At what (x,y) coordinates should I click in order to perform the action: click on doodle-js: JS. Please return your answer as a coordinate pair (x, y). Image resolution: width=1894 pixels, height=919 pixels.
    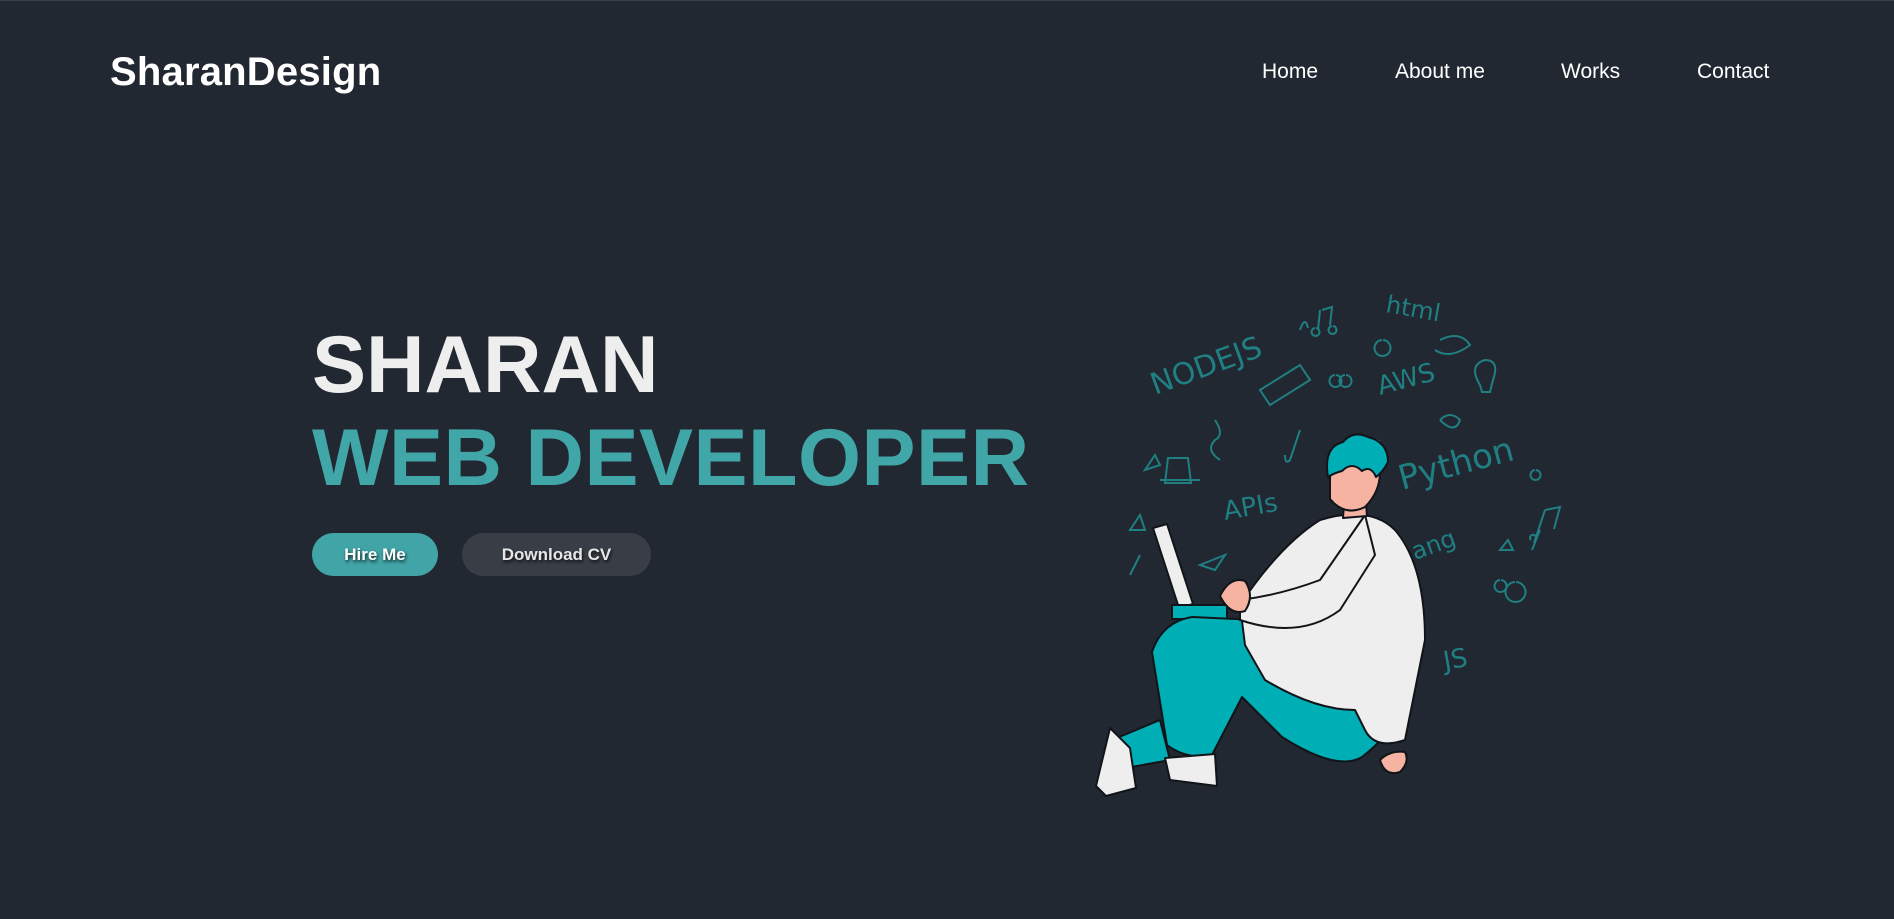
    Looking at the image, I should click on (1454, 660).